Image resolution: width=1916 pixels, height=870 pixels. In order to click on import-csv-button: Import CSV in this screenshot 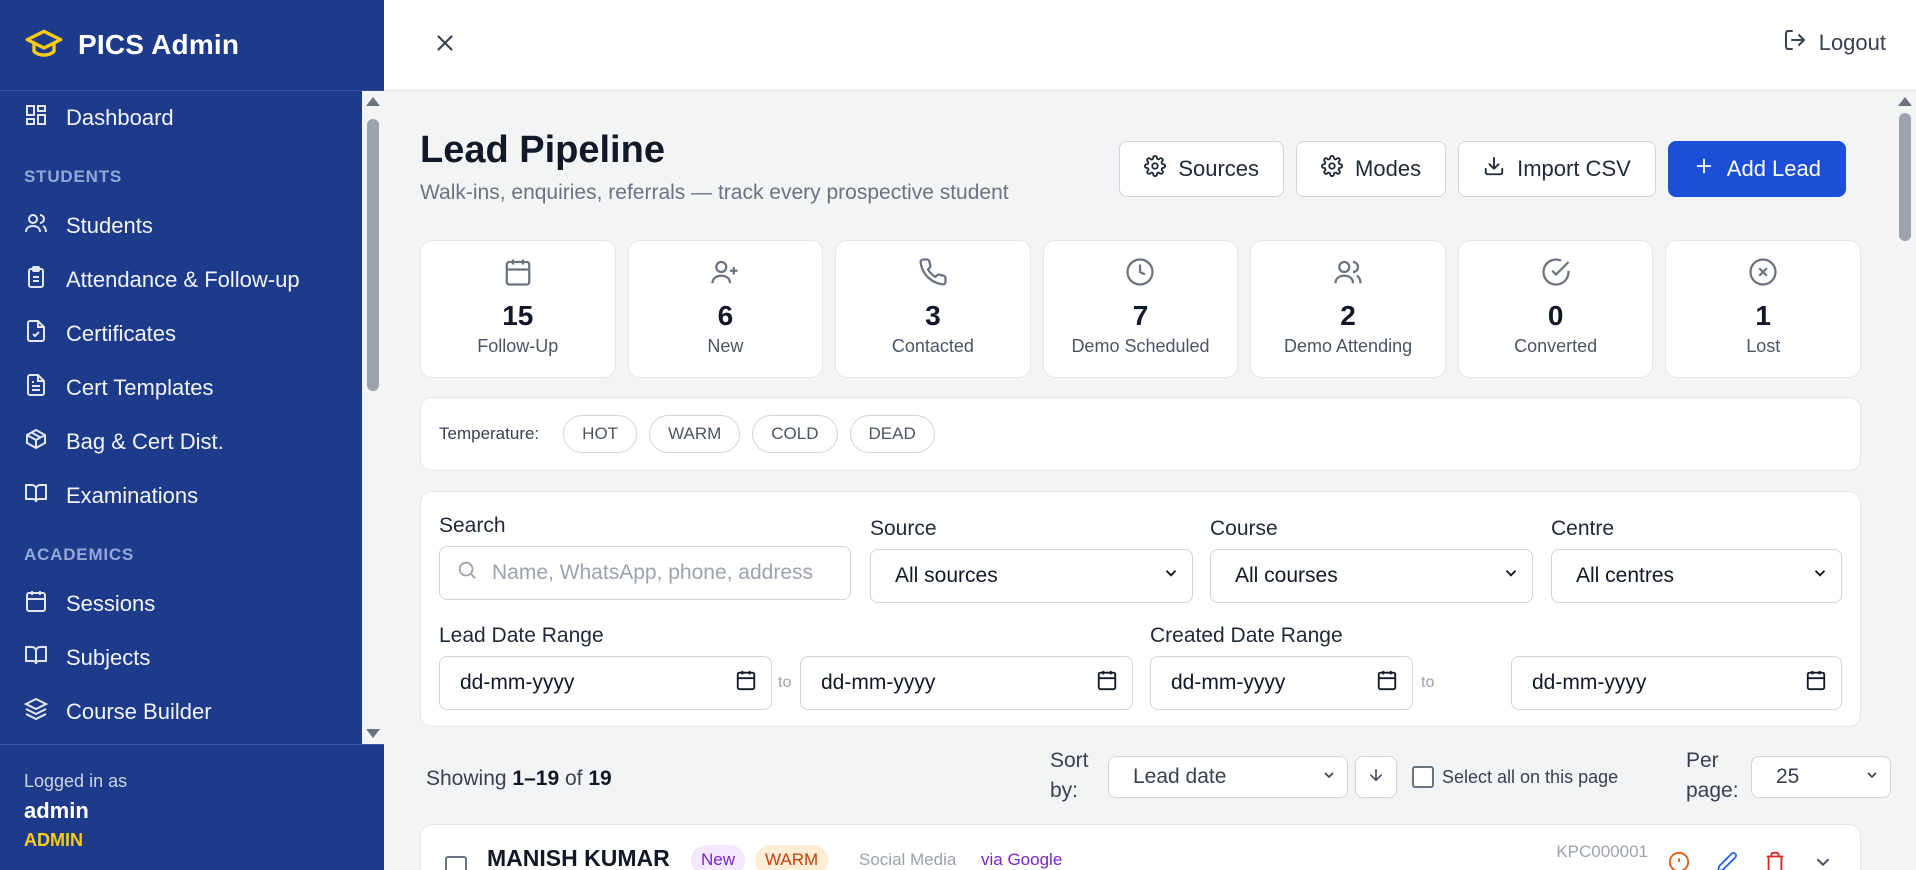, I will do `click(1557, 169)`.